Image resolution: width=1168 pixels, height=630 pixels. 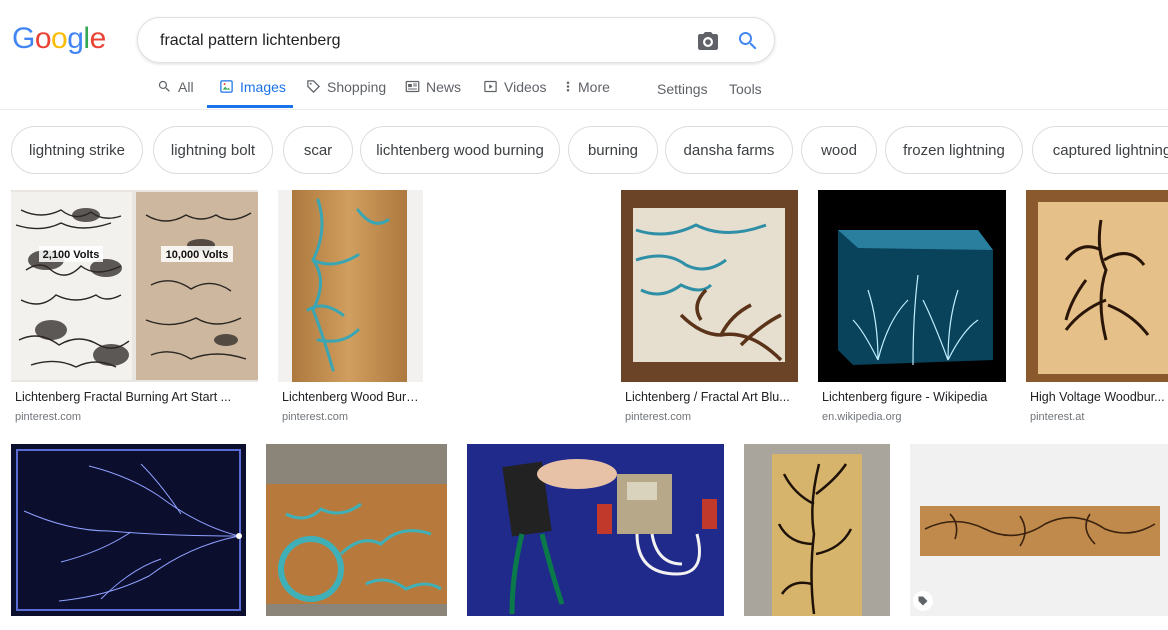 I want to click on image-result: Lichtenberg Wood Burn... pinterest.com, so click(x=350, y=310).